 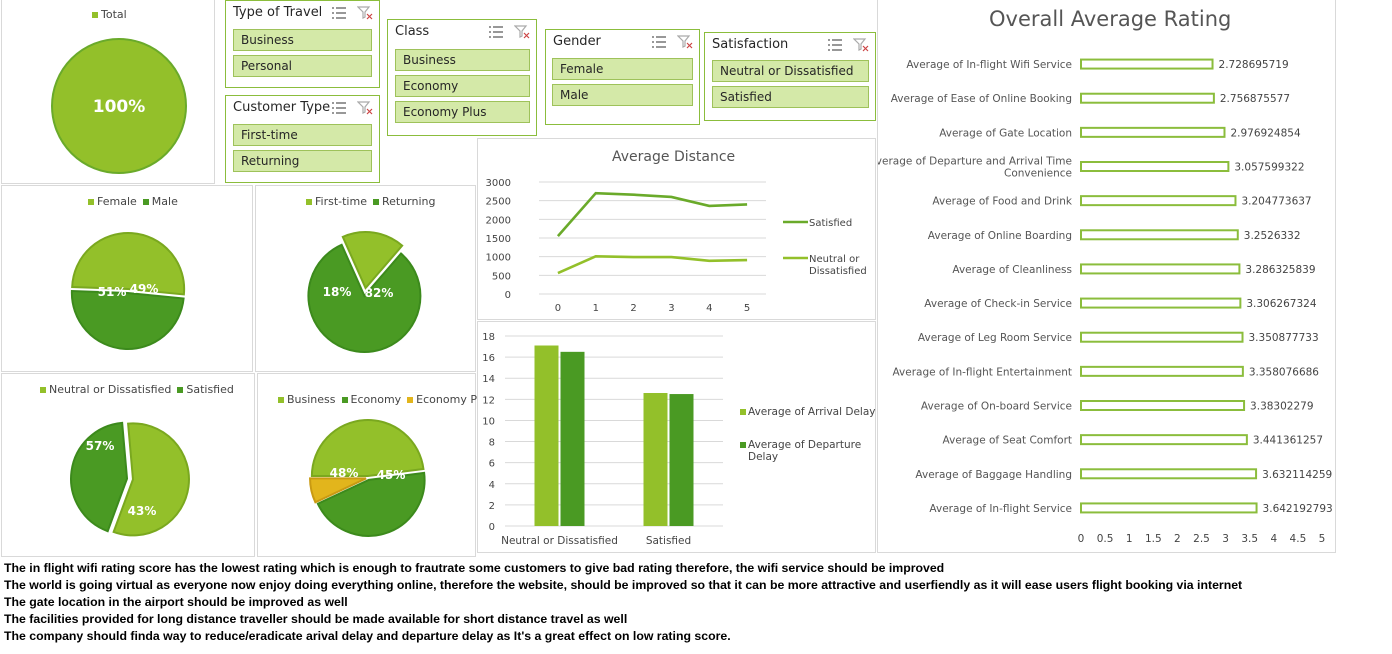 I want to click on value-label: 3.441361257, so click(x=1288, y=441).